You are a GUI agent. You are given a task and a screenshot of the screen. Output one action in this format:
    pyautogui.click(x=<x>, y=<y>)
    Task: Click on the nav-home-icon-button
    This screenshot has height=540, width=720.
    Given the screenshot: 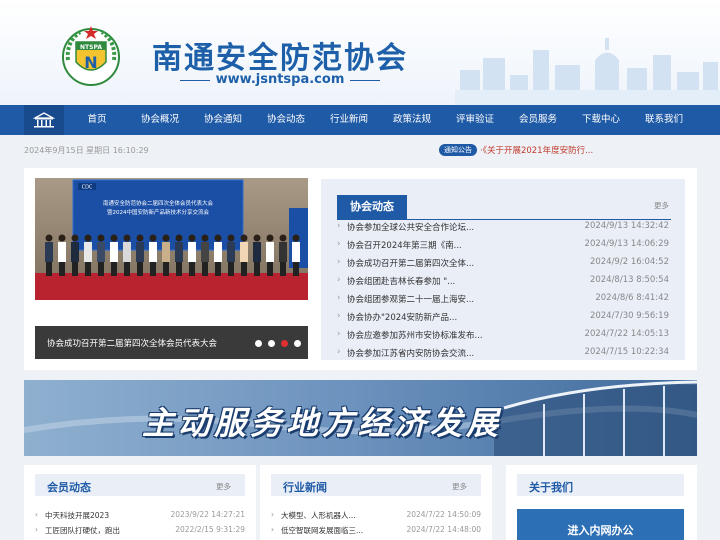 What is the action you would take?
    pyautogui.click(x=44, y=120)
    